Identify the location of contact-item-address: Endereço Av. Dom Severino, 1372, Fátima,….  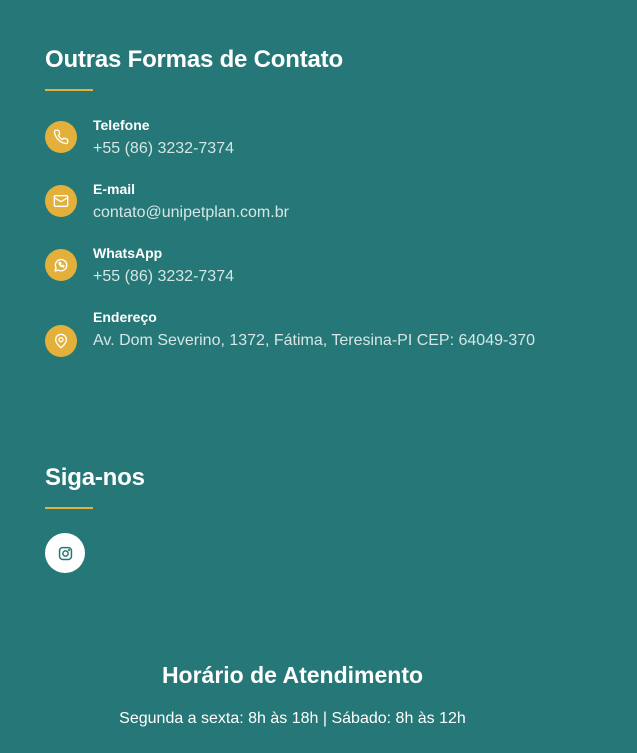
(305, 342).